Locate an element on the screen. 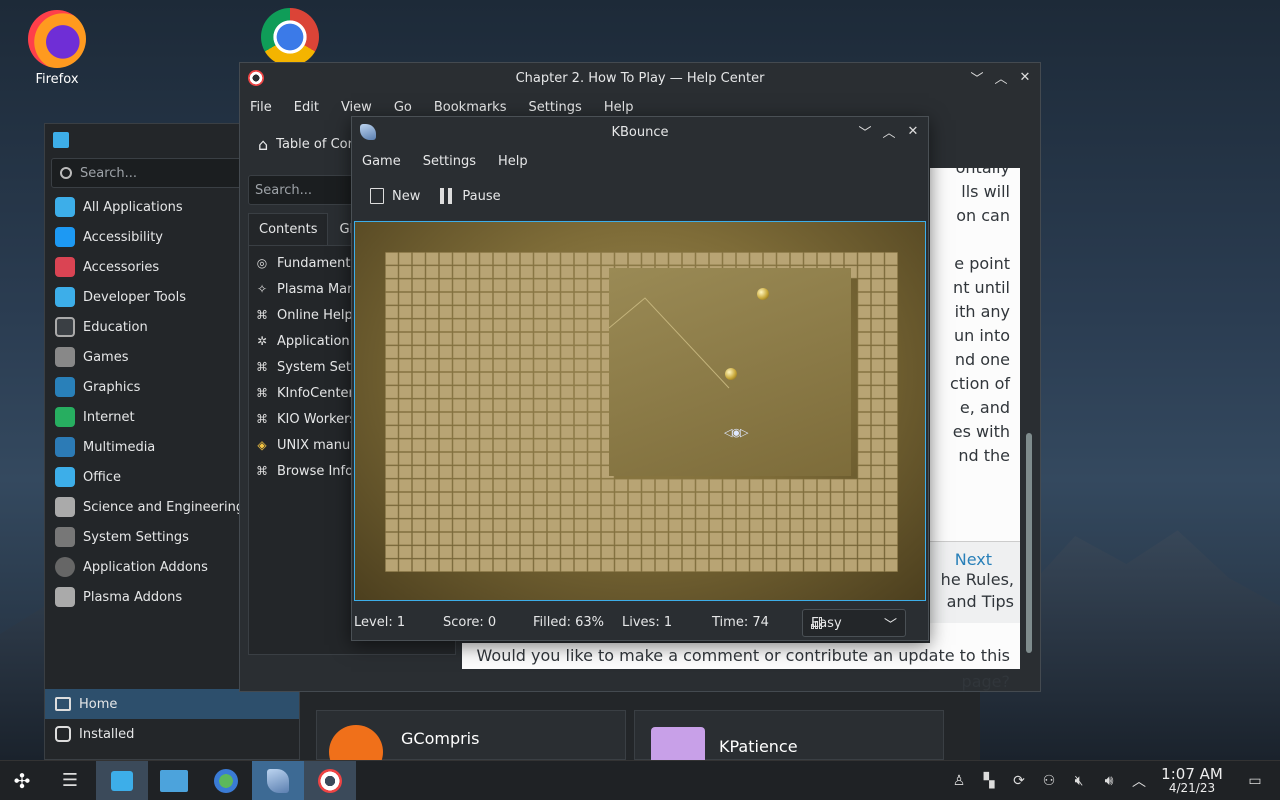 This screenshot has height=800, width=1280. app-card-gcompris: GCompris is located at coordinates (471, 744).